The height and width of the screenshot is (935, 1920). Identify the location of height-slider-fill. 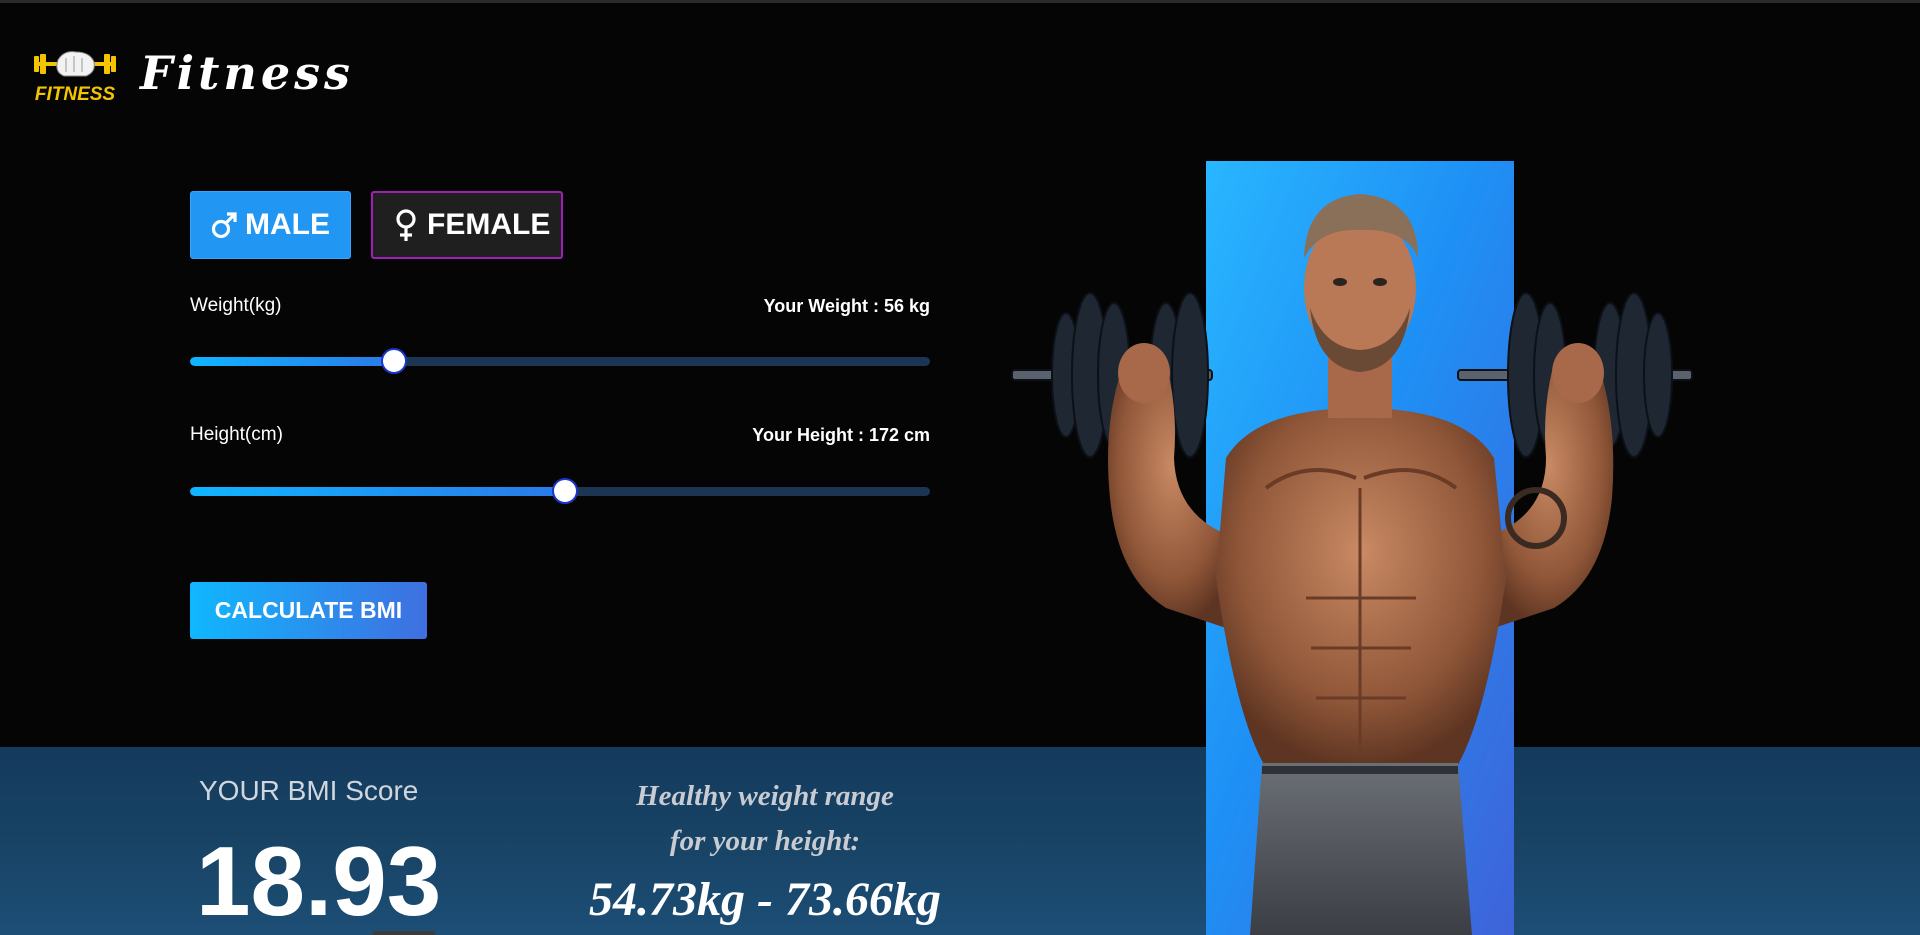
(377, 491).